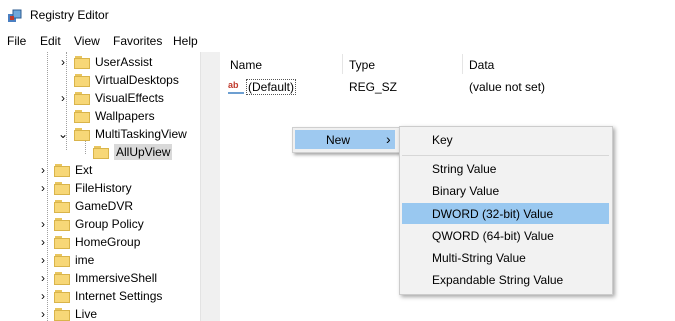 The height and width of the screenshot is (321, 675). Describe the element at coordinates (464, 169) in the screenshot. I see `submenu-item-string-value: String Value` at that location.